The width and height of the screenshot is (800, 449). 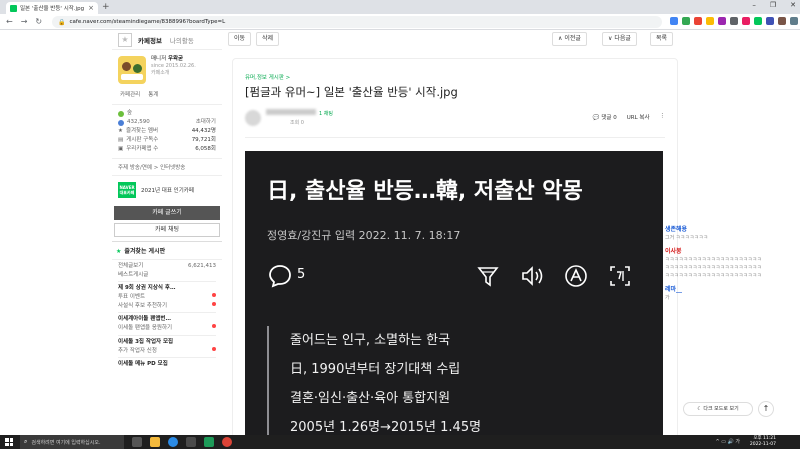 I want to click on board-item: 사설식 후보 추천하기, so click(x=167, y=306).